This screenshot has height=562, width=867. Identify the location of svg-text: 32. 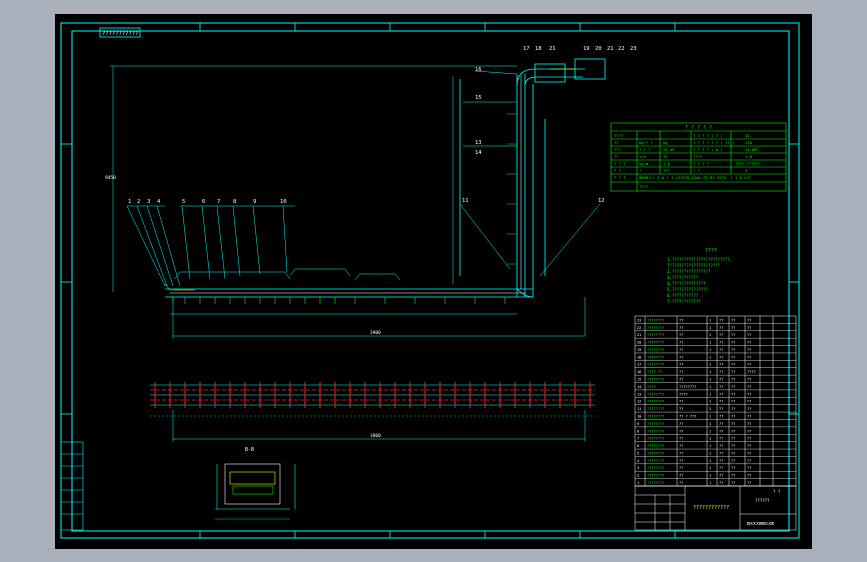
(747, 135).